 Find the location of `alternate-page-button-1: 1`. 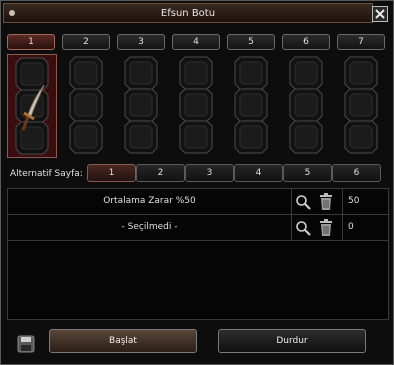

alternate-page-button-1: 1 is located at coordinates (111, 173).